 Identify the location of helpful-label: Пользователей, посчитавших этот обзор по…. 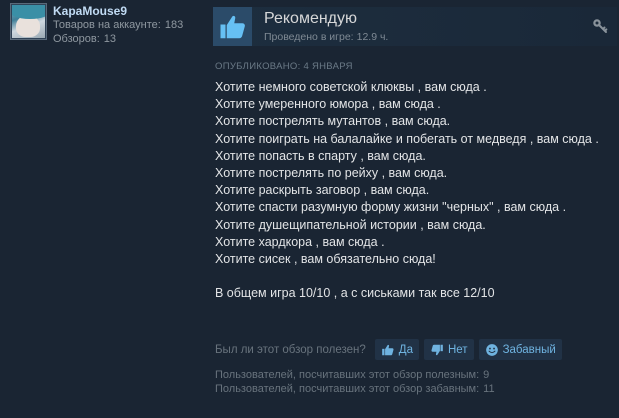
(347, 375).